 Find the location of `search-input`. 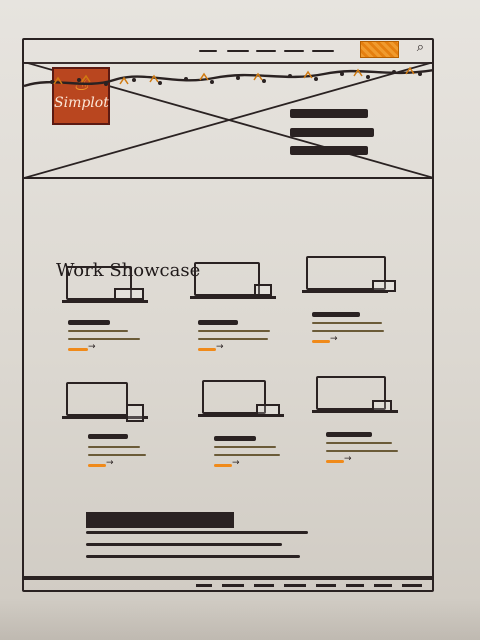

search-input is located at coordinates (379, 49).